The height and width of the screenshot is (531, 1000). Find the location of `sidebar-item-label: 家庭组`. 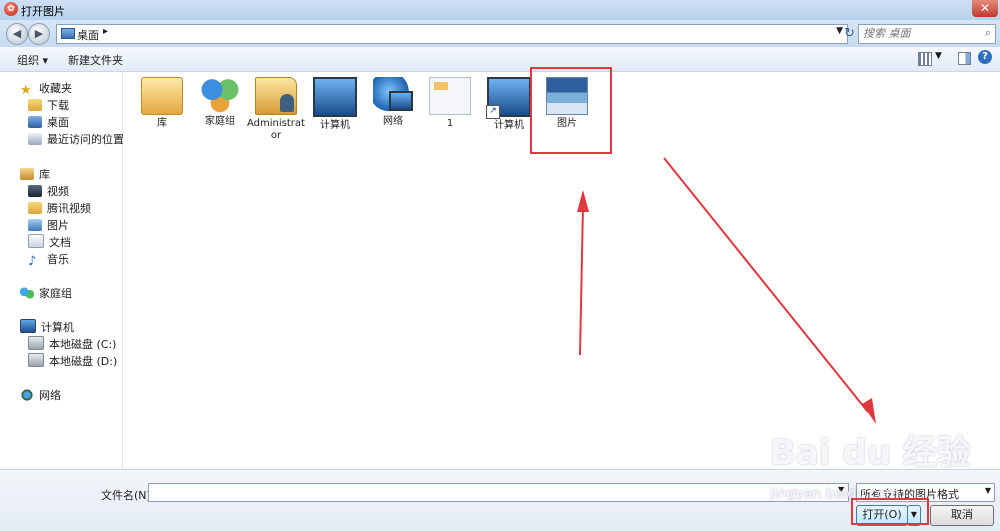

sidebar-item-label: 家庭组 is located at coordinates (55, 293).